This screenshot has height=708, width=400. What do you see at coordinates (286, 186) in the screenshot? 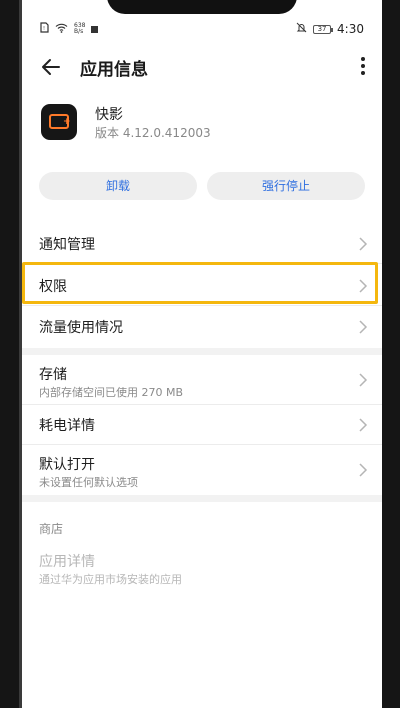
I see `force-stop-button: 强行停止` at bounding box center [286, 186].